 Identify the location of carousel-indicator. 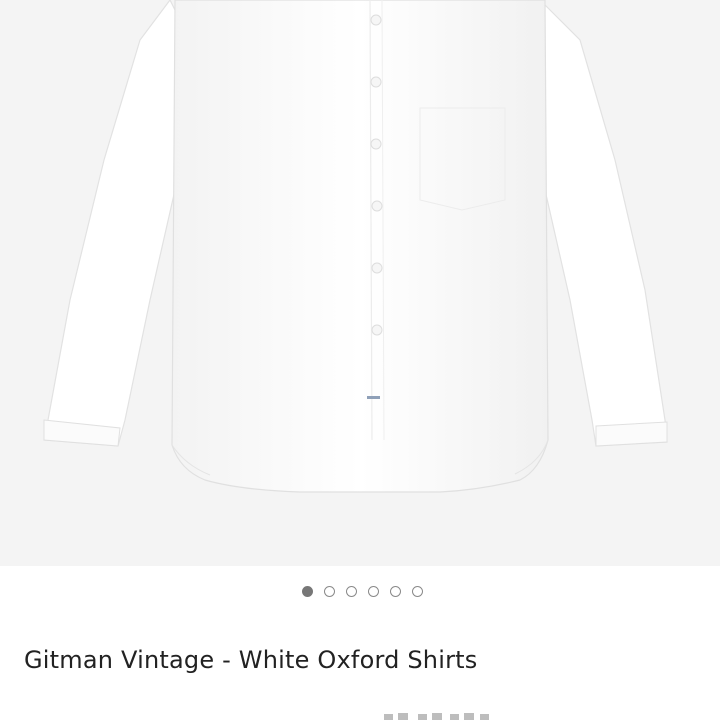
(360, 591).